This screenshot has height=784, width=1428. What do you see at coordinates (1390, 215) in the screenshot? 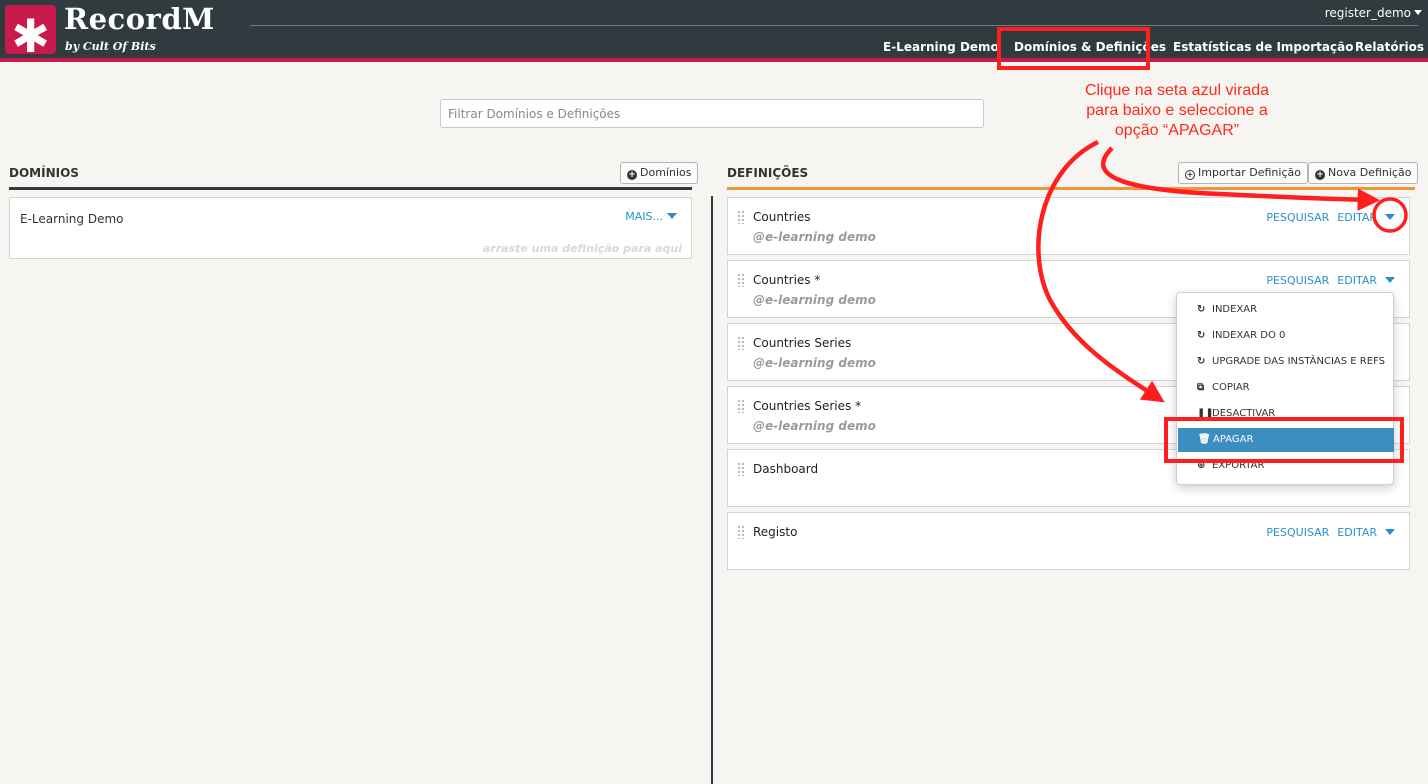
I see `caret-highlight-circle` at bounding box center [1390, 215].